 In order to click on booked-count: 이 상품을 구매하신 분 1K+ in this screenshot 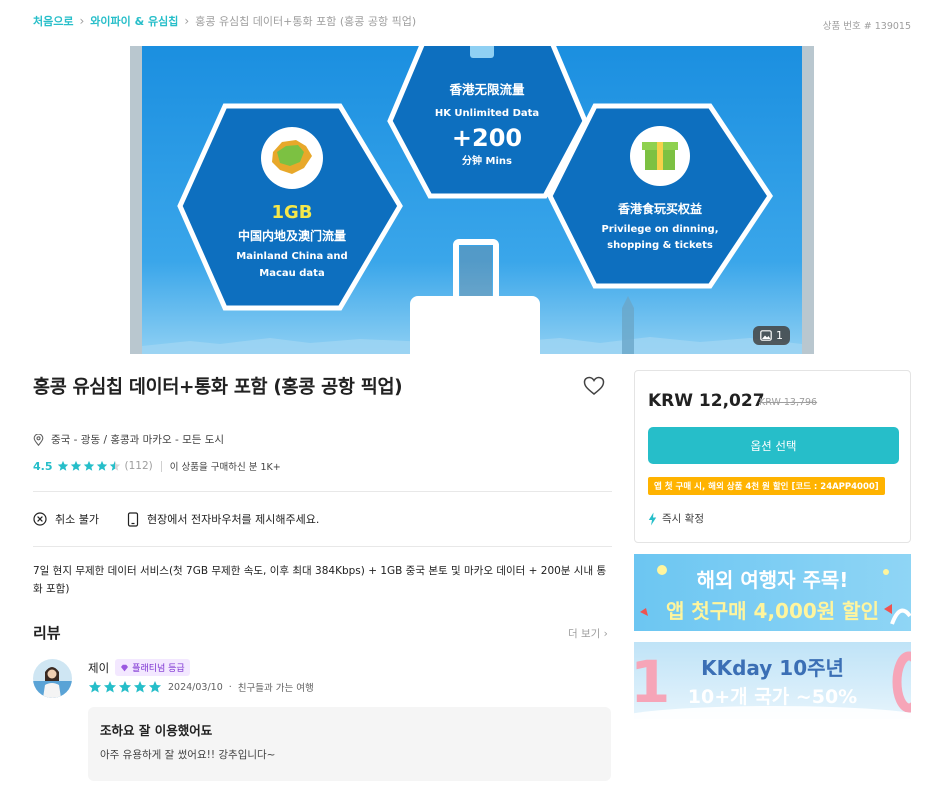, I will do `click(225, 467)`.